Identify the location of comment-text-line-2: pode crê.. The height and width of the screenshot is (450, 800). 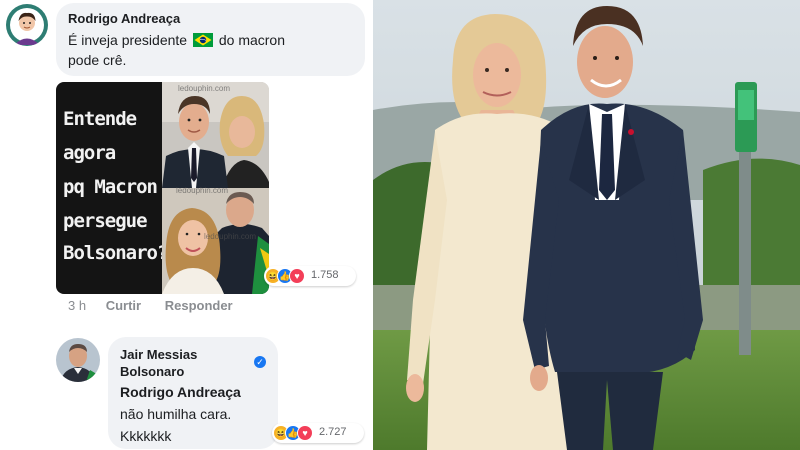
(97, 60).